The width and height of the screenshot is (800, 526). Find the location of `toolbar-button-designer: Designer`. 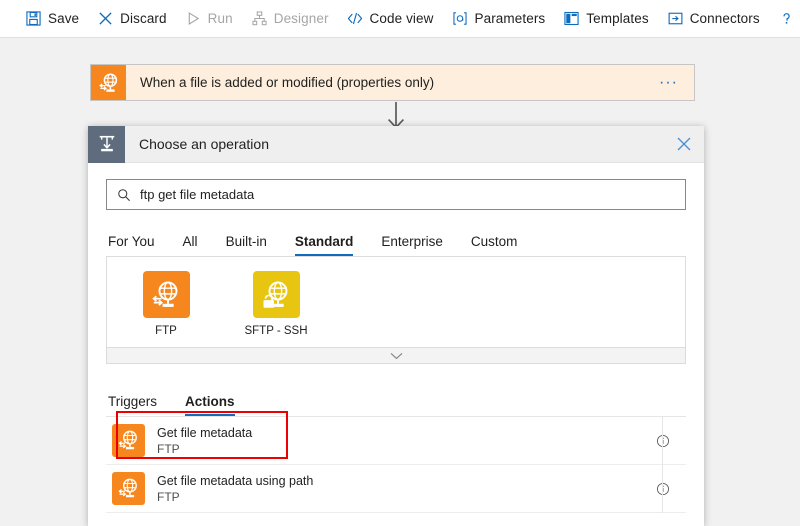

toolbar-button-designer: Designer is located at coordinates (290, 19).